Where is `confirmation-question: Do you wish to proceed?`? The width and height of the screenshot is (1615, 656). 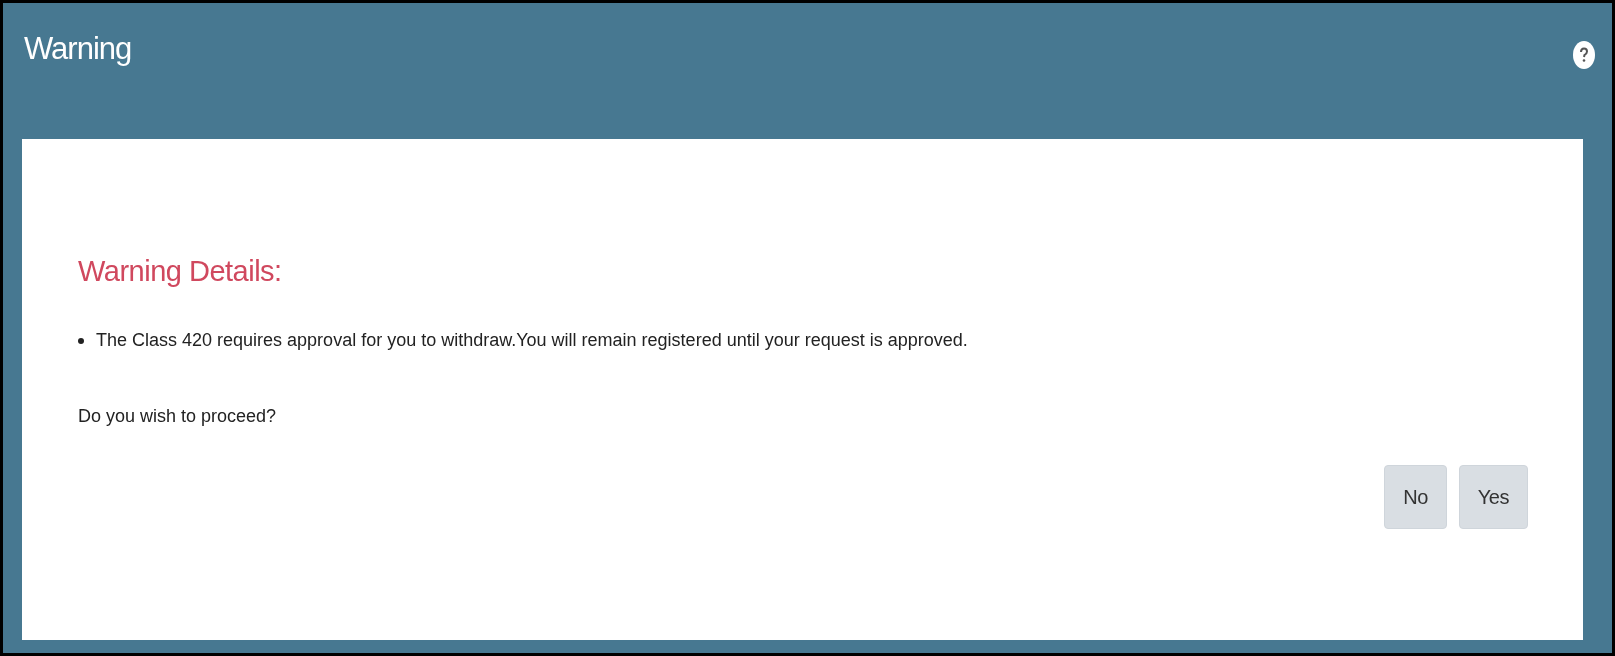 confirmation-question: Do you wish to proceed? is located at coordinates (178, 416).